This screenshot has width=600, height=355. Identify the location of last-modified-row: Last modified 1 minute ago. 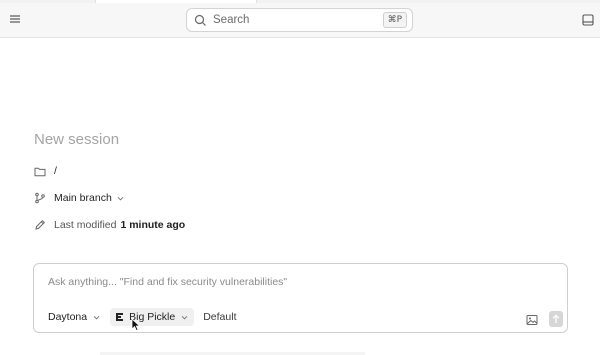
(109, 225).